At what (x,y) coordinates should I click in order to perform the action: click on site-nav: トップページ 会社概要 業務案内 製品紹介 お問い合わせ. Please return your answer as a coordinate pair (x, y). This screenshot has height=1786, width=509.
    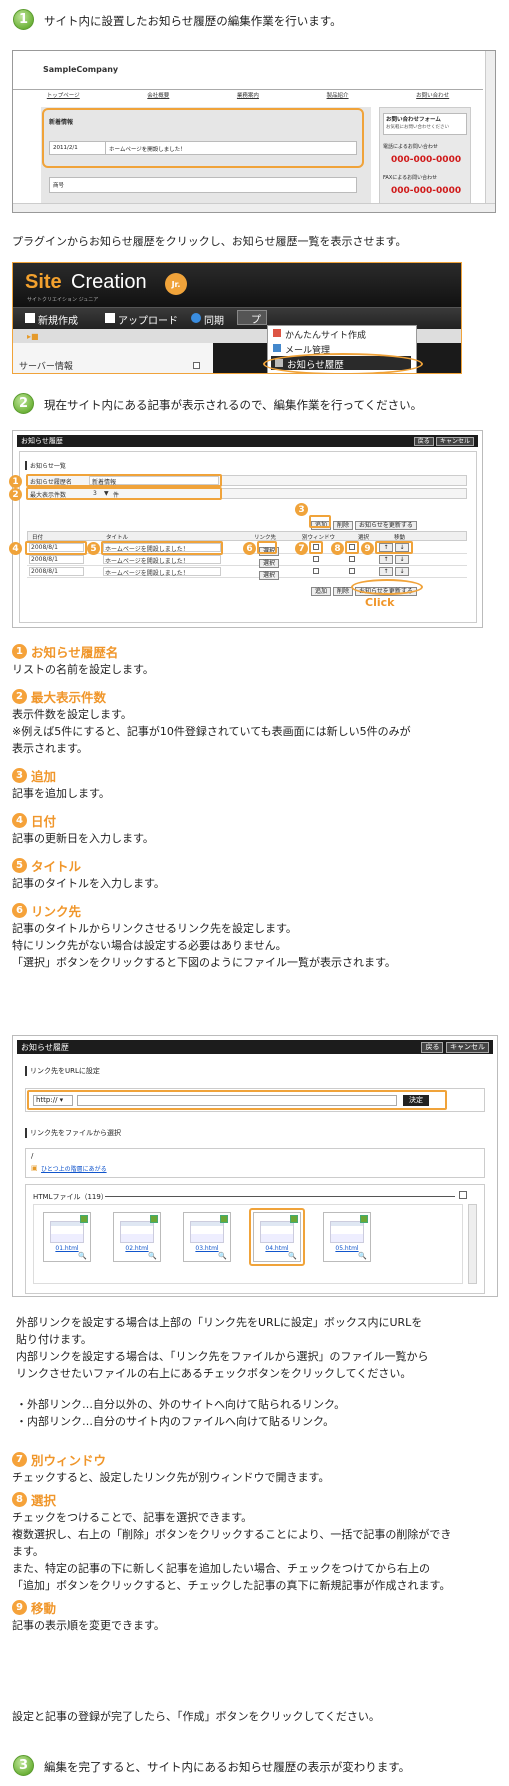
    Looking at the image, I should click on (248, 97).